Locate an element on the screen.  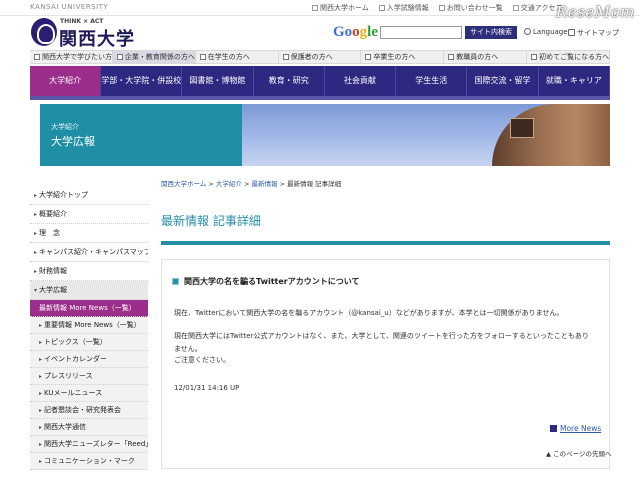
sidebar-item-overview: ▸ 概要紹介 is located at coordinates (89, 214).